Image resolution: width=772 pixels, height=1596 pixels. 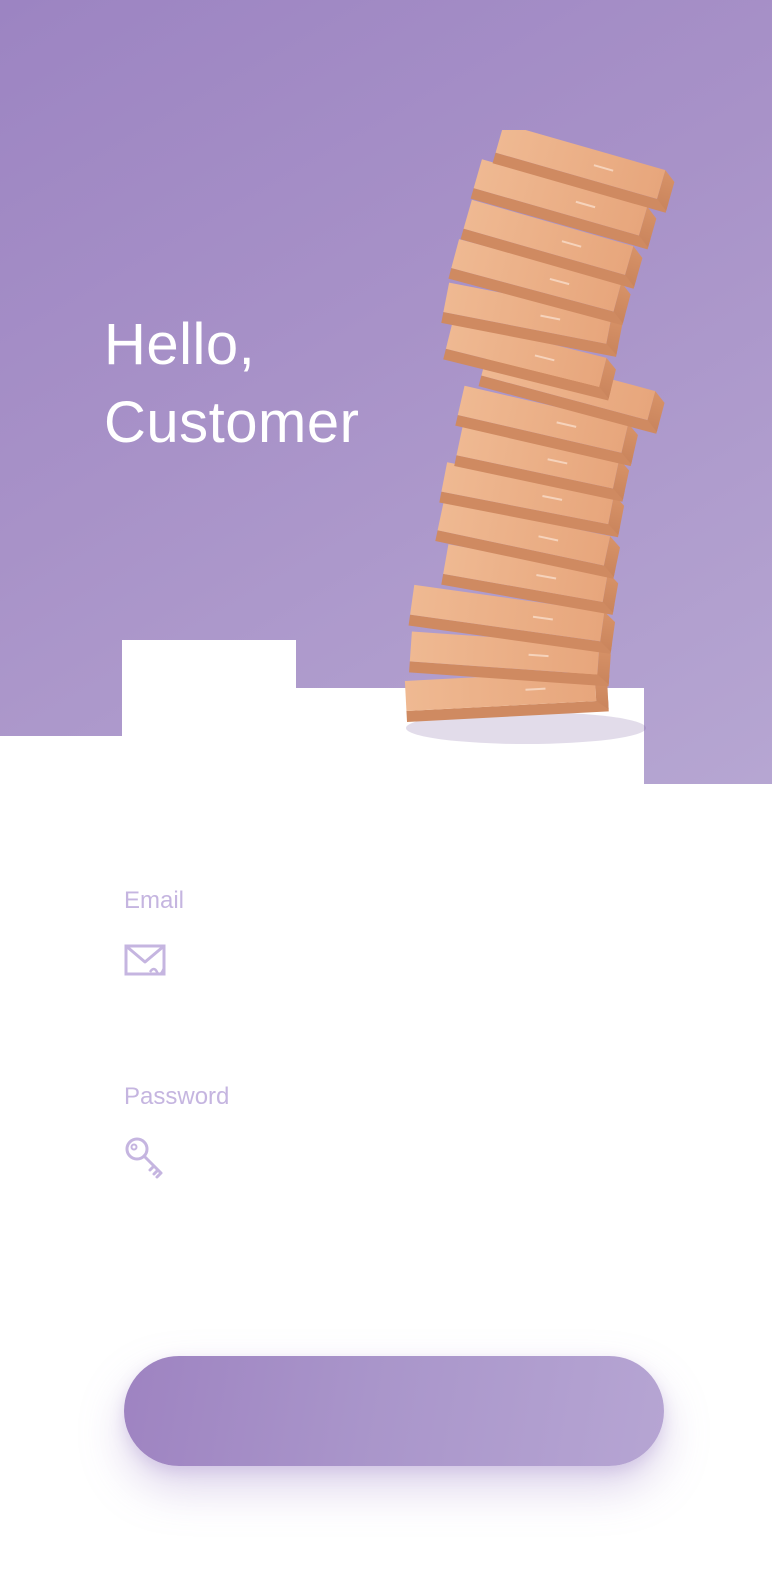 I want to click on key-icon, so click(x=146, y=1160).